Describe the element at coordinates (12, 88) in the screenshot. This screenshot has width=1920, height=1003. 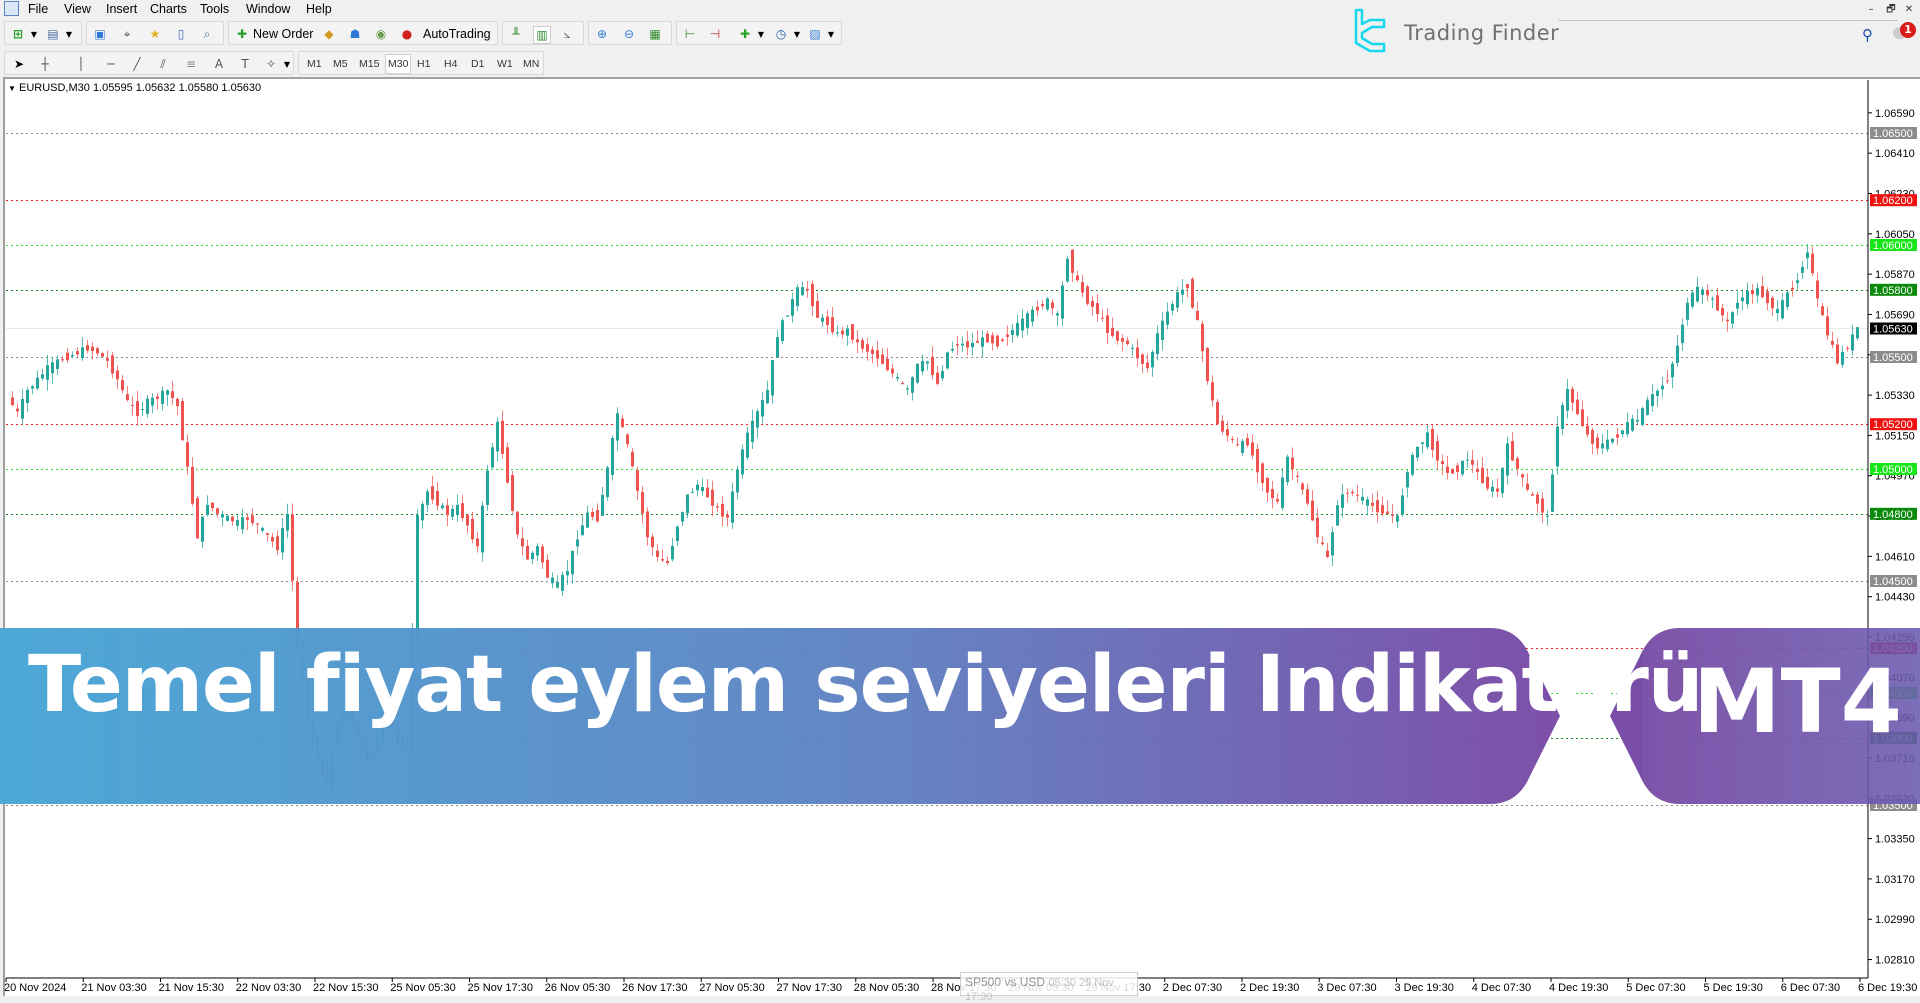
I see `collapse-triangle-icon: ▼` at that location.